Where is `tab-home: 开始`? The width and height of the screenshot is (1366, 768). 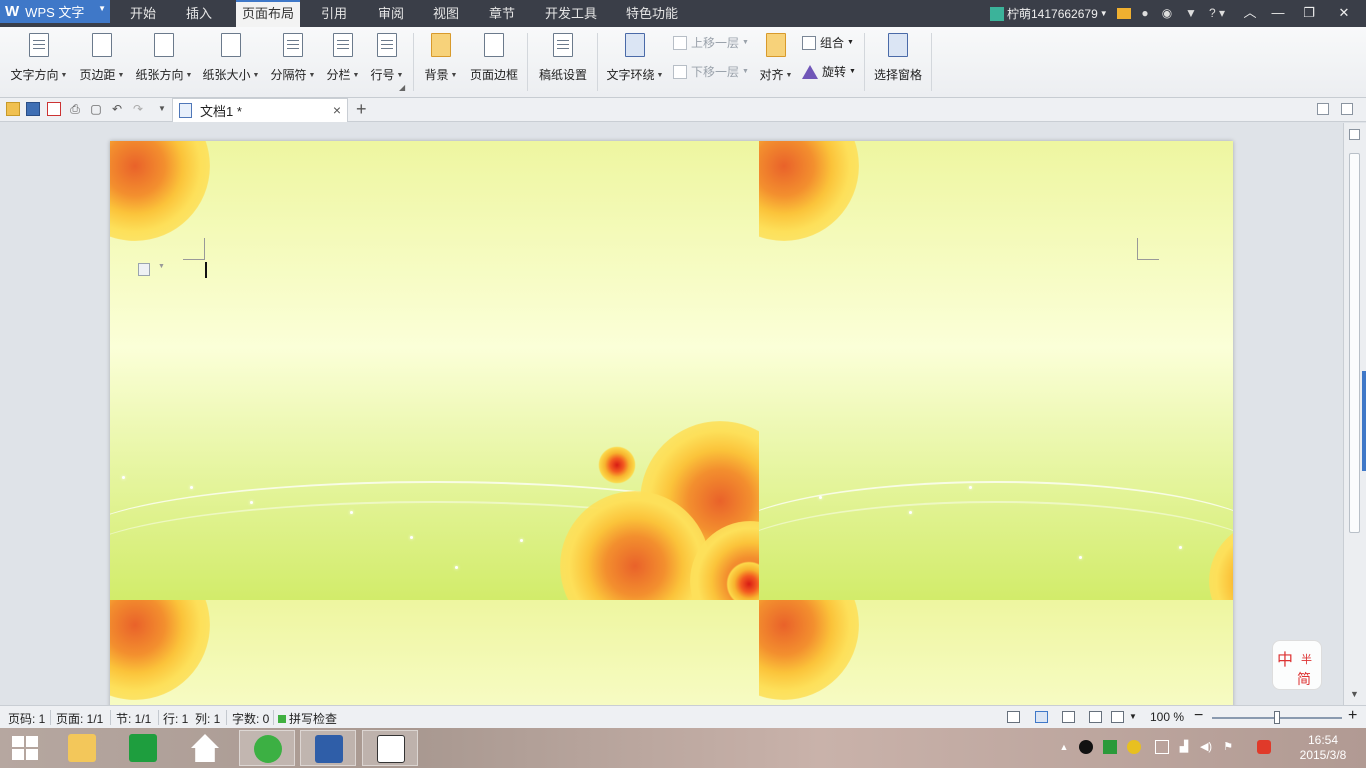
tab-home: 开始 is located at coordinates (143, 13).